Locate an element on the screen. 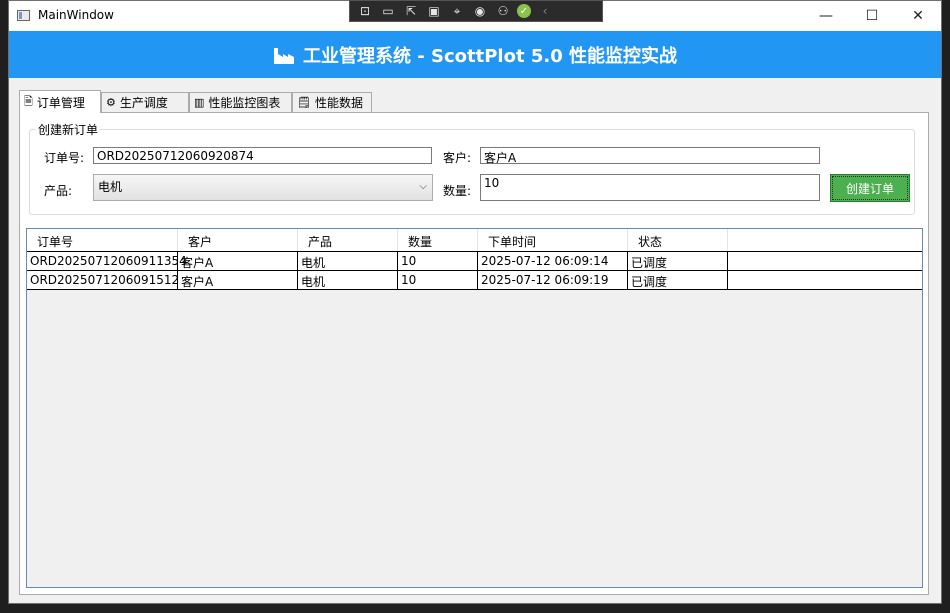  tab-label: 性能数据 is located at coordinates (338, 103).